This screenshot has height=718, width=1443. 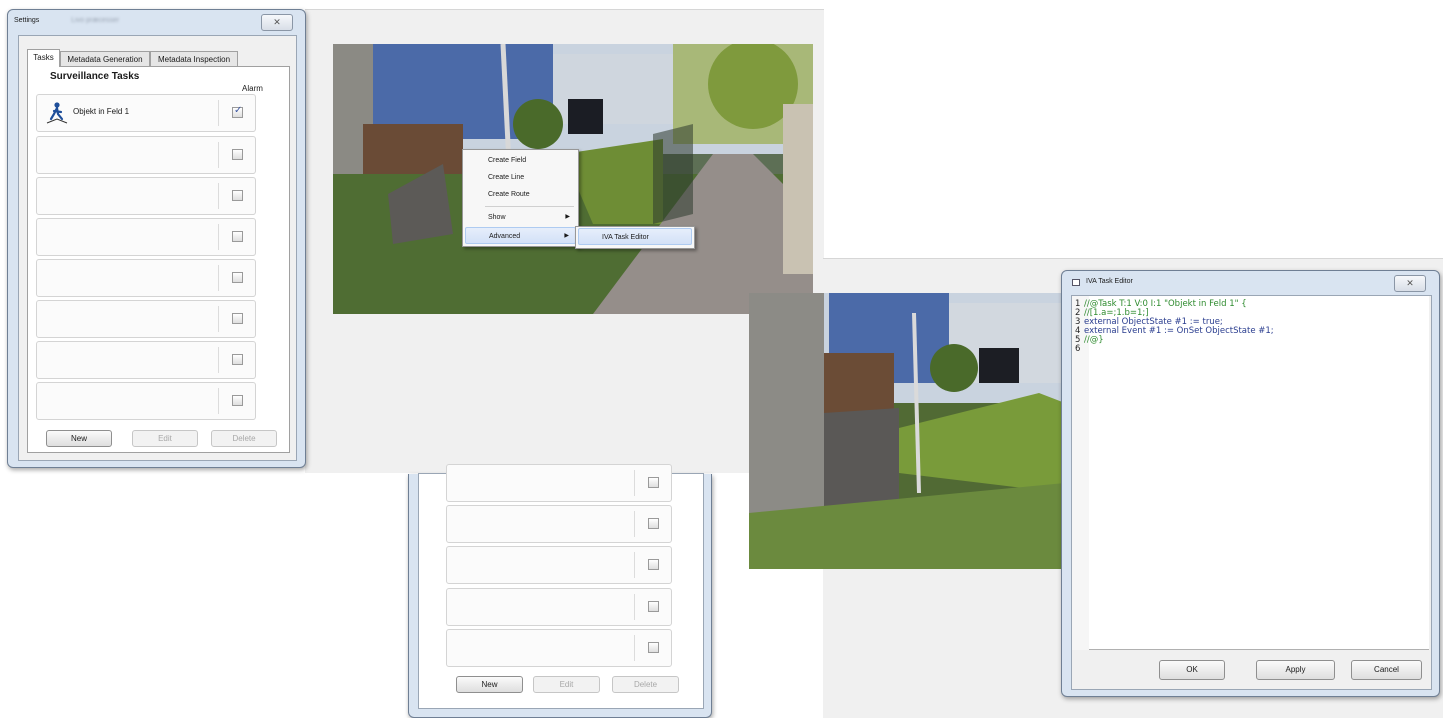 What do you see at coordinates (105, 59) in the screenshot?
I see `tab-metadata-generation: Metadata Generation` at bounding box center [105, 59].